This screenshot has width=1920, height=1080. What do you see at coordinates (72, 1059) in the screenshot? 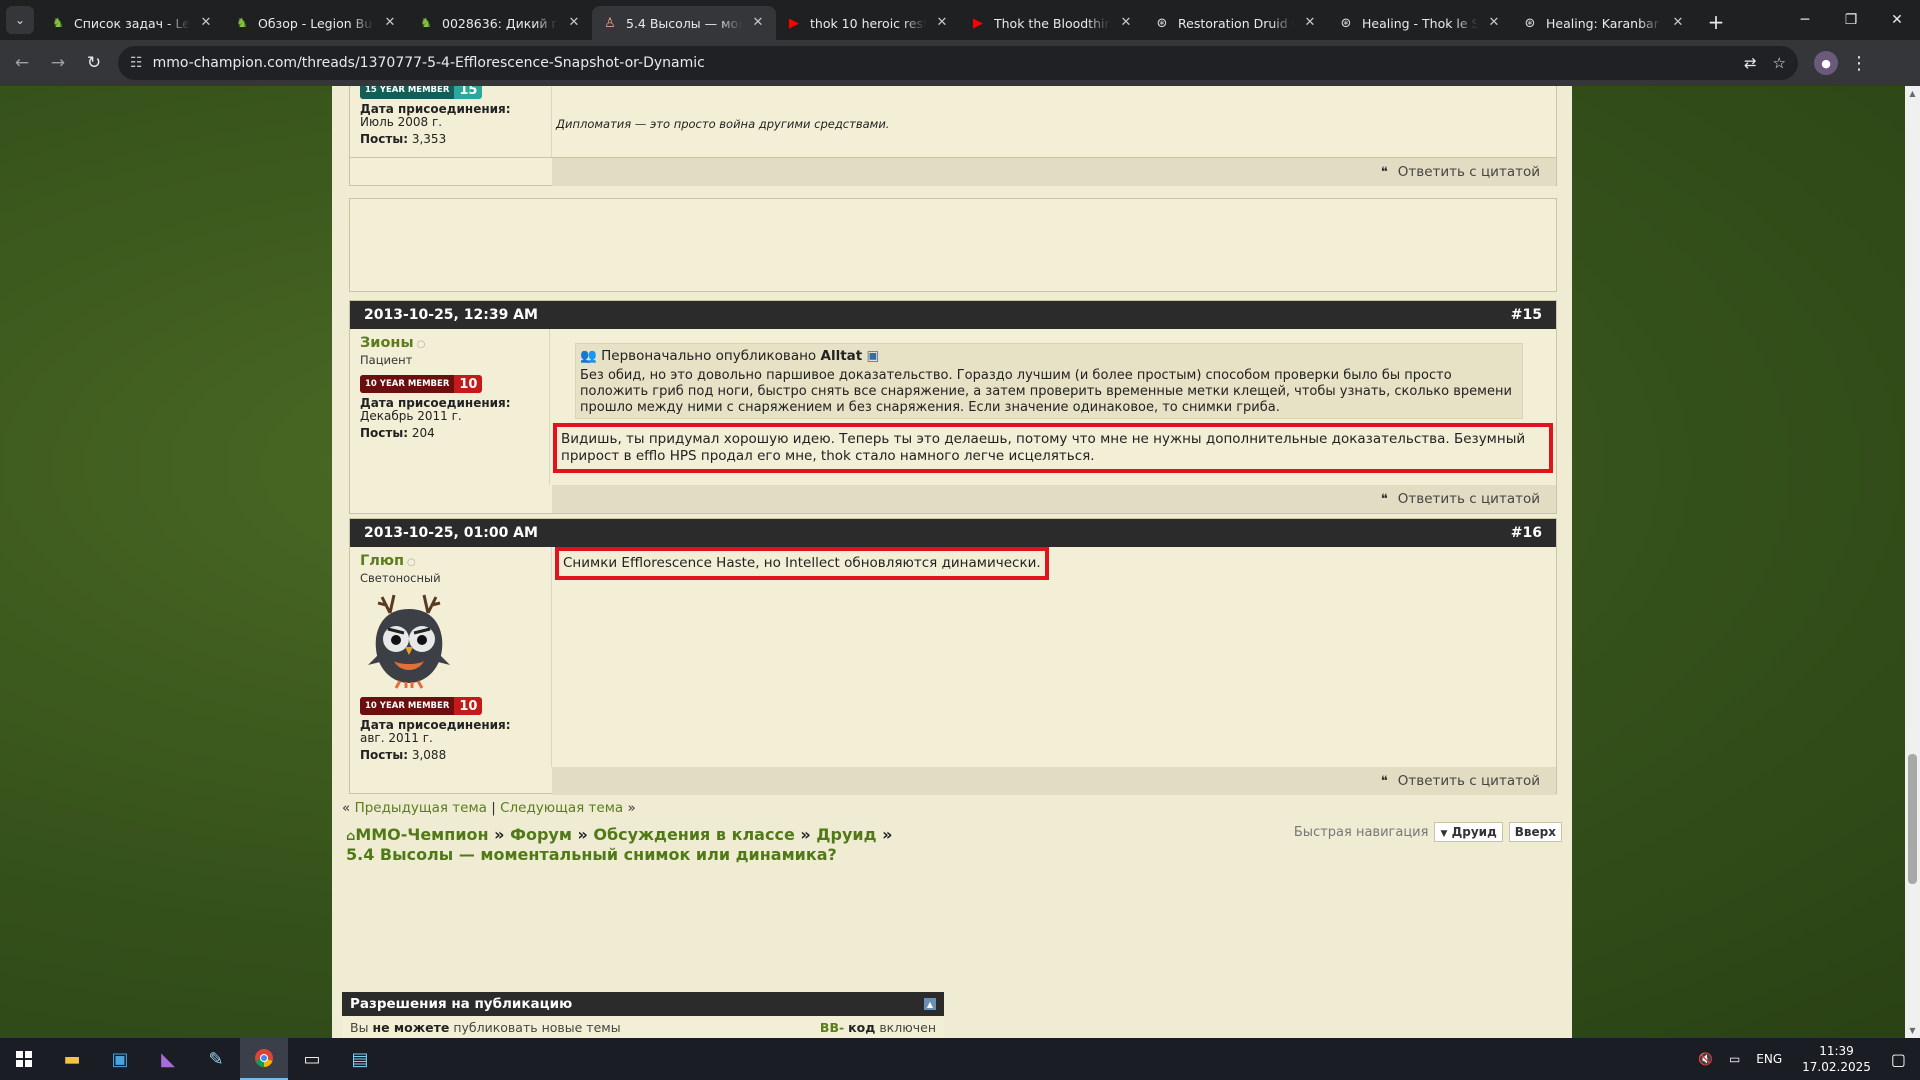
I see `file-explorer-icon: ▬` at bounding box center [72, 1059].